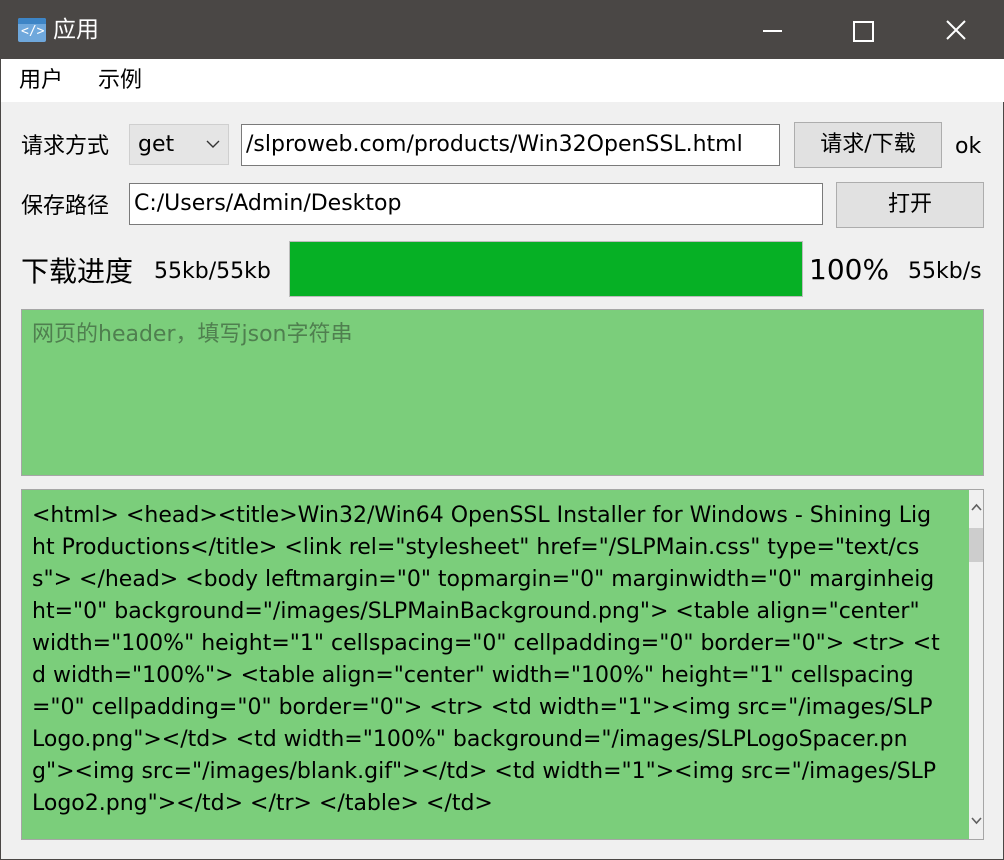  What do you see at coordinates (502, 80) in the screenshot?
I see `menu-bar: 用户 示例` at bounding box center [502, 80].